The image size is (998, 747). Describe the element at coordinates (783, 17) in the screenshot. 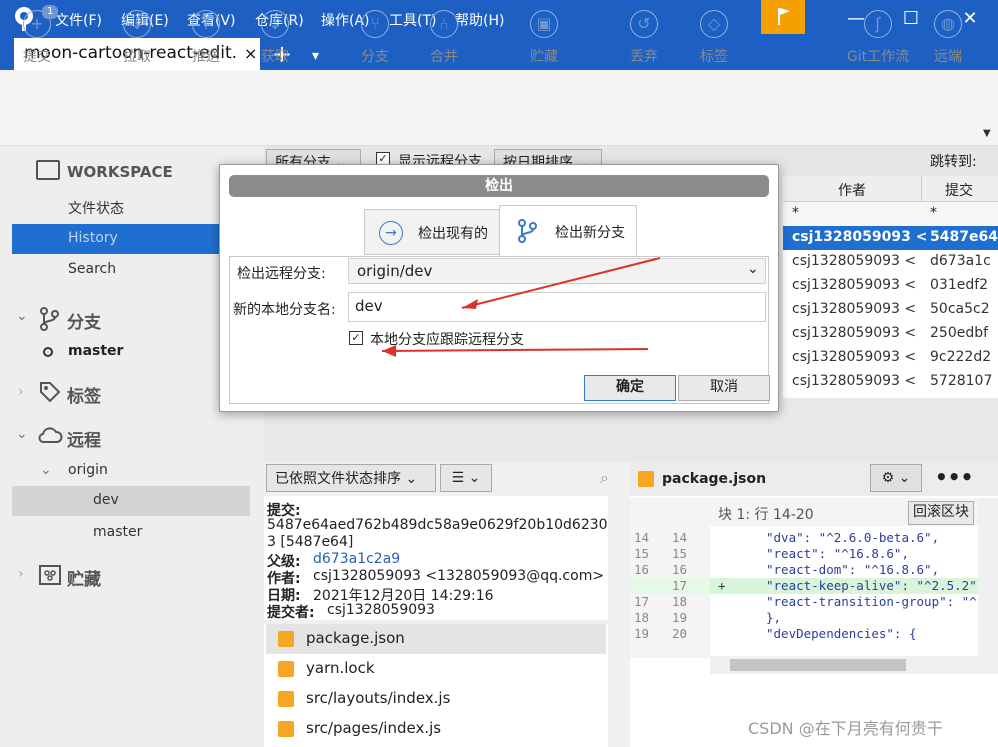

I see `flag-button` at that location.